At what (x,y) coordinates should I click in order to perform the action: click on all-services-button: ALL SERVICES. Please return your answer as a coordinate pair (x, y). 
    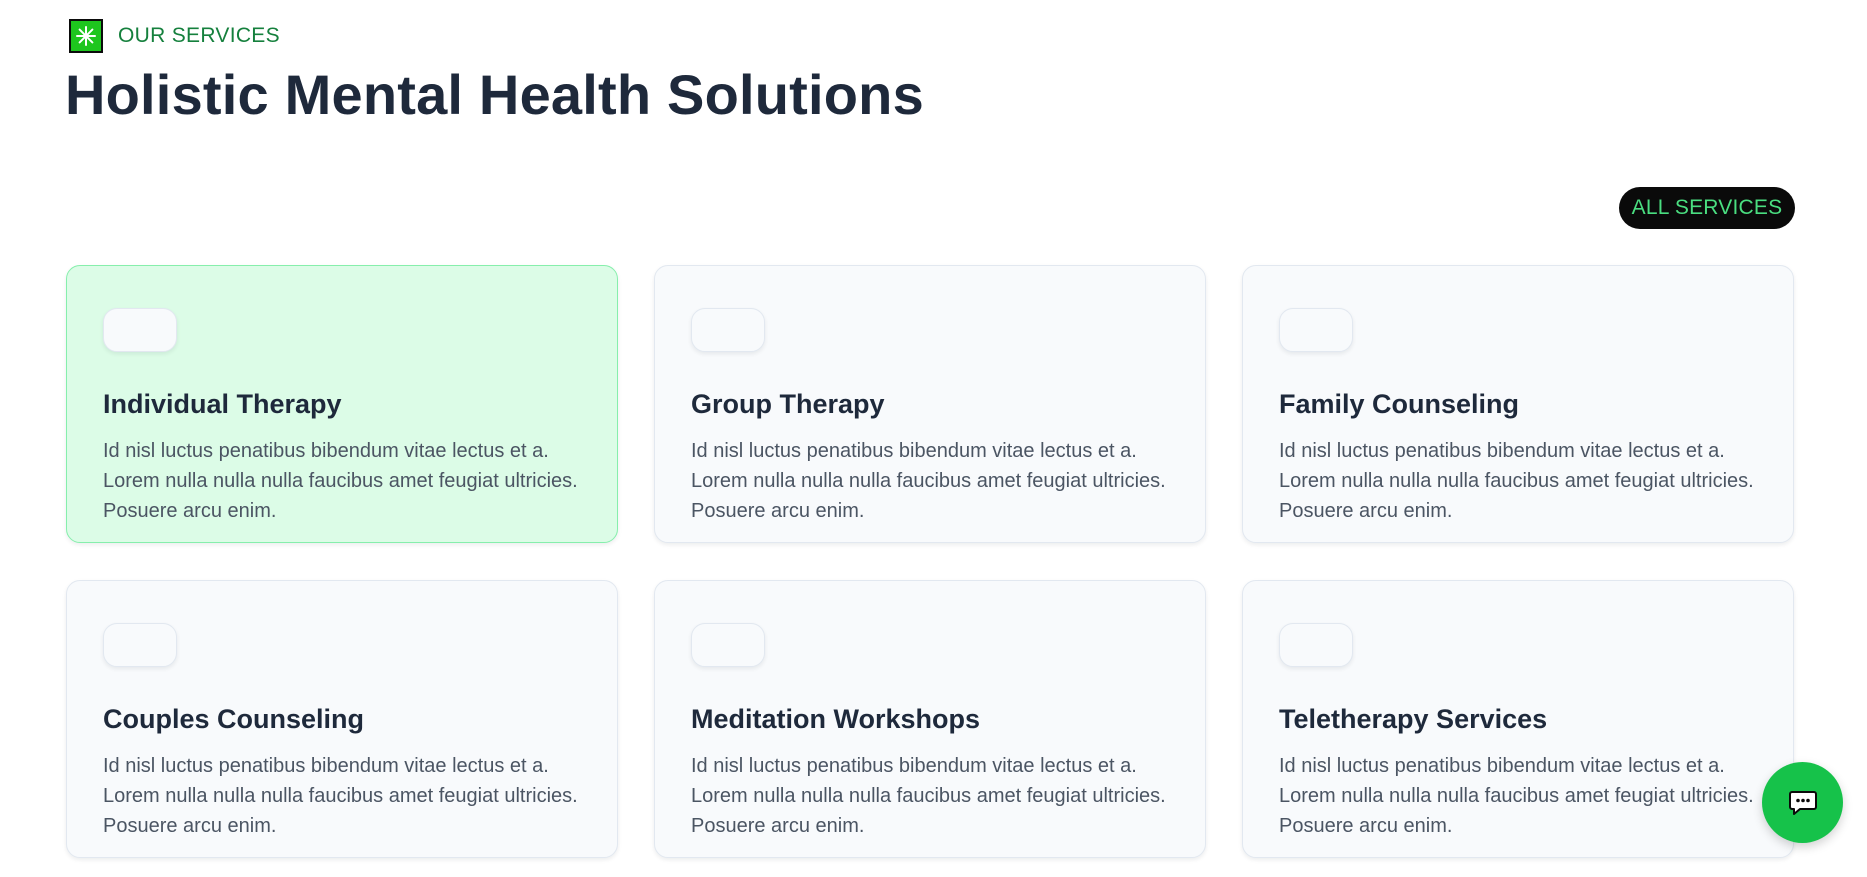
    Looking at the image, I should click on (1707, 208).